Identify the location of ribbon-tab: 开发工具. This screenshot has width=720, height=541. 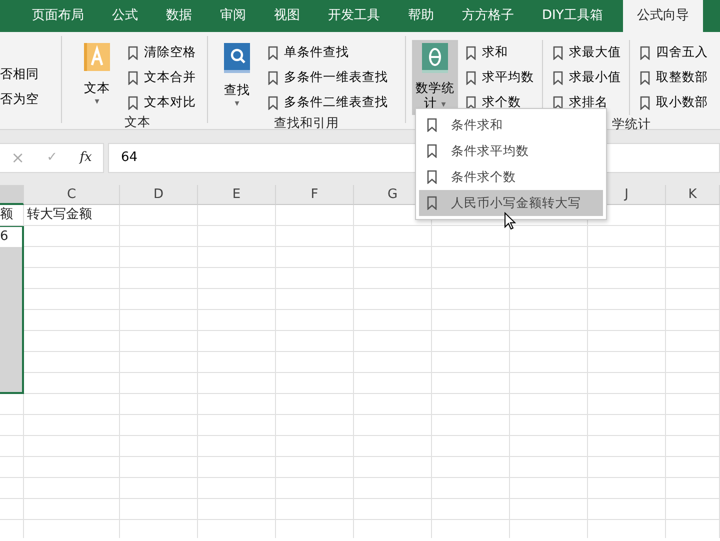
(354, 16).